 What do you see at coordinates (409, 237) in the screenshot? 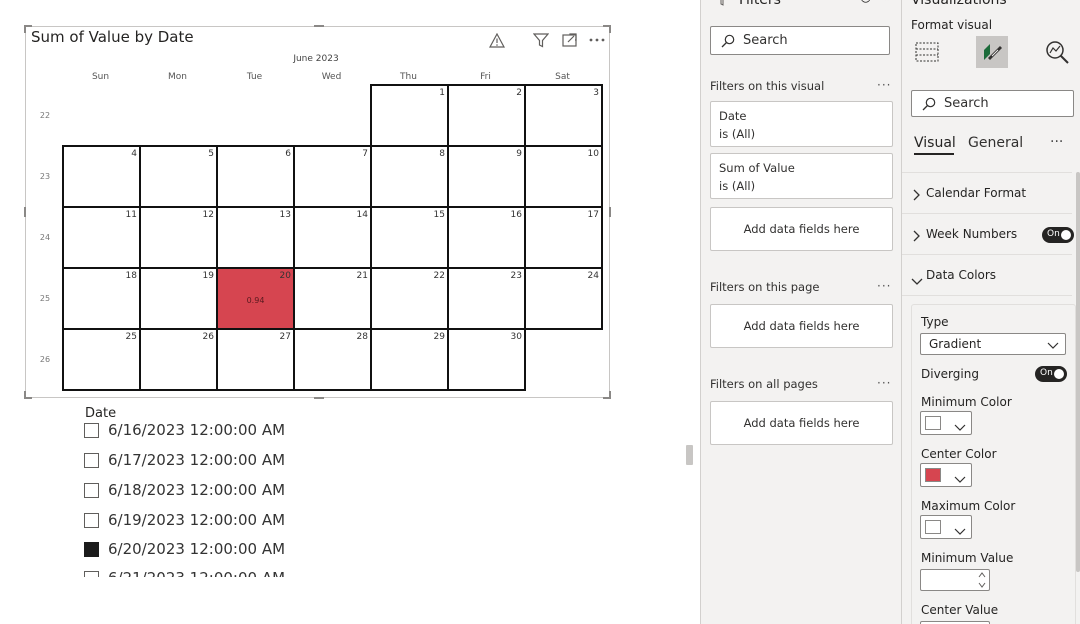
I see `calendar-day-cell: 15` at bounding box center [409, 237].